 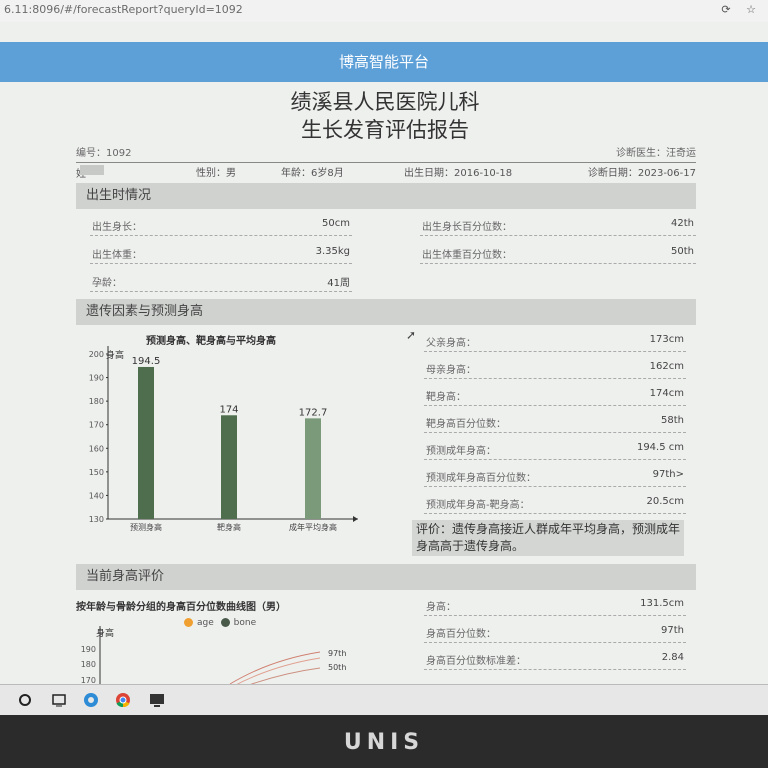 I want to click on report-meta: 编号：1092 诊断医生：汪奇运, so click(x=386, y=152).